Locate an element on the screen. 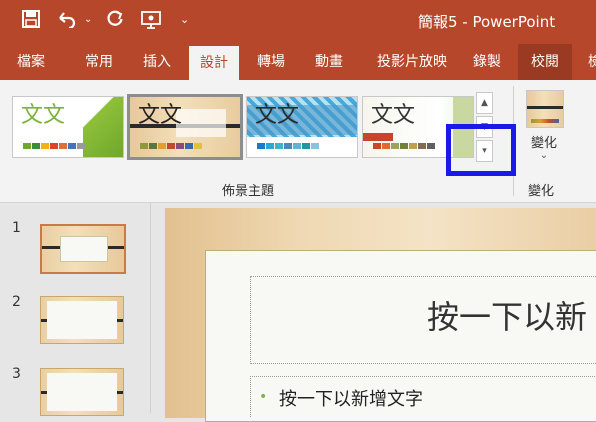 The image size is (596, 422). chevron-up-icon: ▲ is located at coordinates (484, 103).